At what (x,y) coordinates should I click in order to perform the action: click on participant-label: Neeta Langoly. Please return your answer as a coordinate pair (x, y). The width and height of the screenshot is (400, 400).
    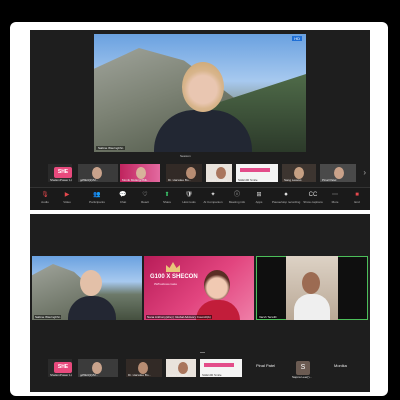
    Looking at the image, I should click on (178, 375).